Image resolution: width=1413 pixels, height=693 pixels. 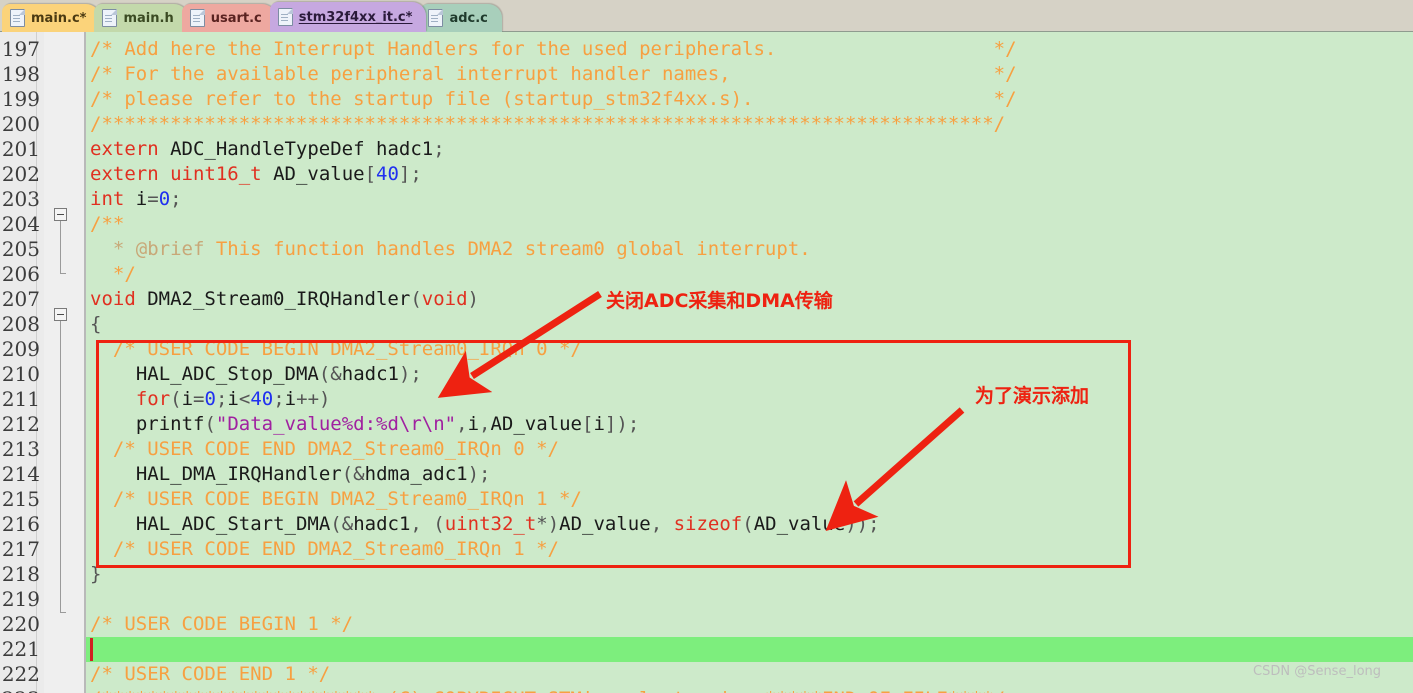 I want to click on fold-gutter, so click(x=65, y=362).